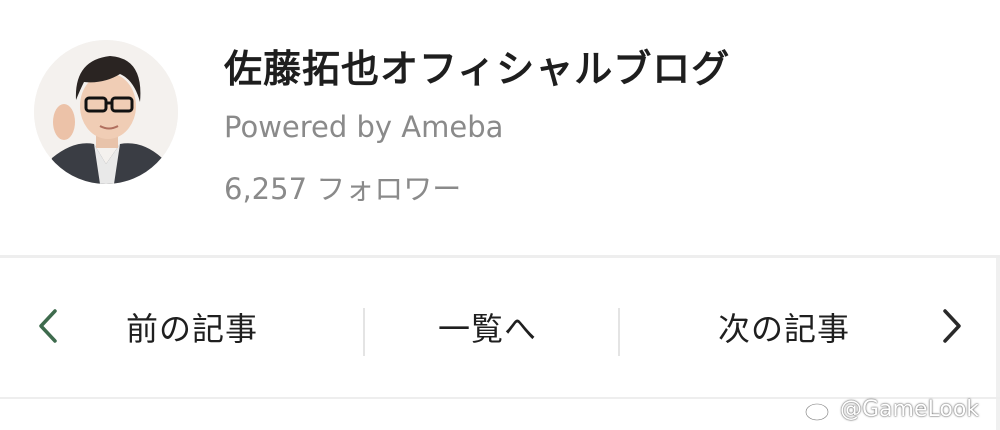 This screenshot has width=1000, height=430. Describe the element at coordinates (342, 187) in the screenshot. I see `follower-count: 6,257 フォロワー` at that location.